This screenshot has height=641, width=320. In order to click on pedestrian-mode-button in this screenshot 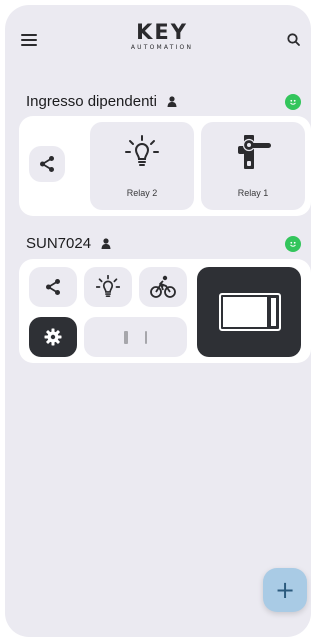, I will do `click(163, 287)`.